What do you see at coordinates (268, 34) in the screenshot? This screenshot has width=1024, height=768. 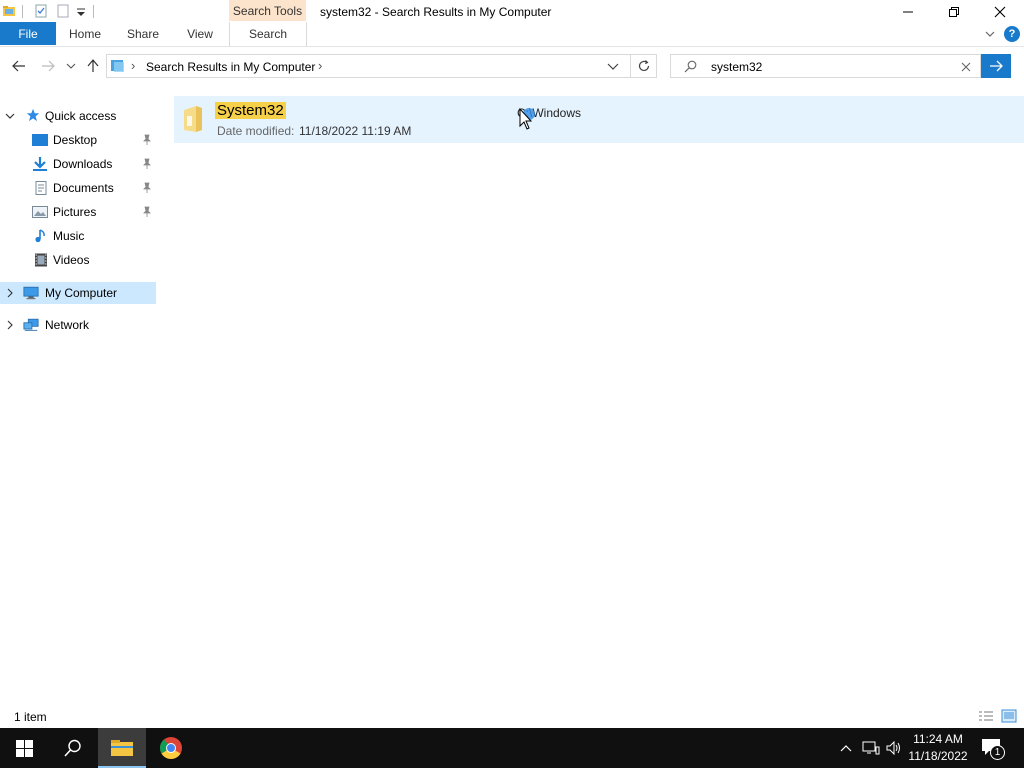 I see `tab-search: Search` at bounding box center [268, 34].